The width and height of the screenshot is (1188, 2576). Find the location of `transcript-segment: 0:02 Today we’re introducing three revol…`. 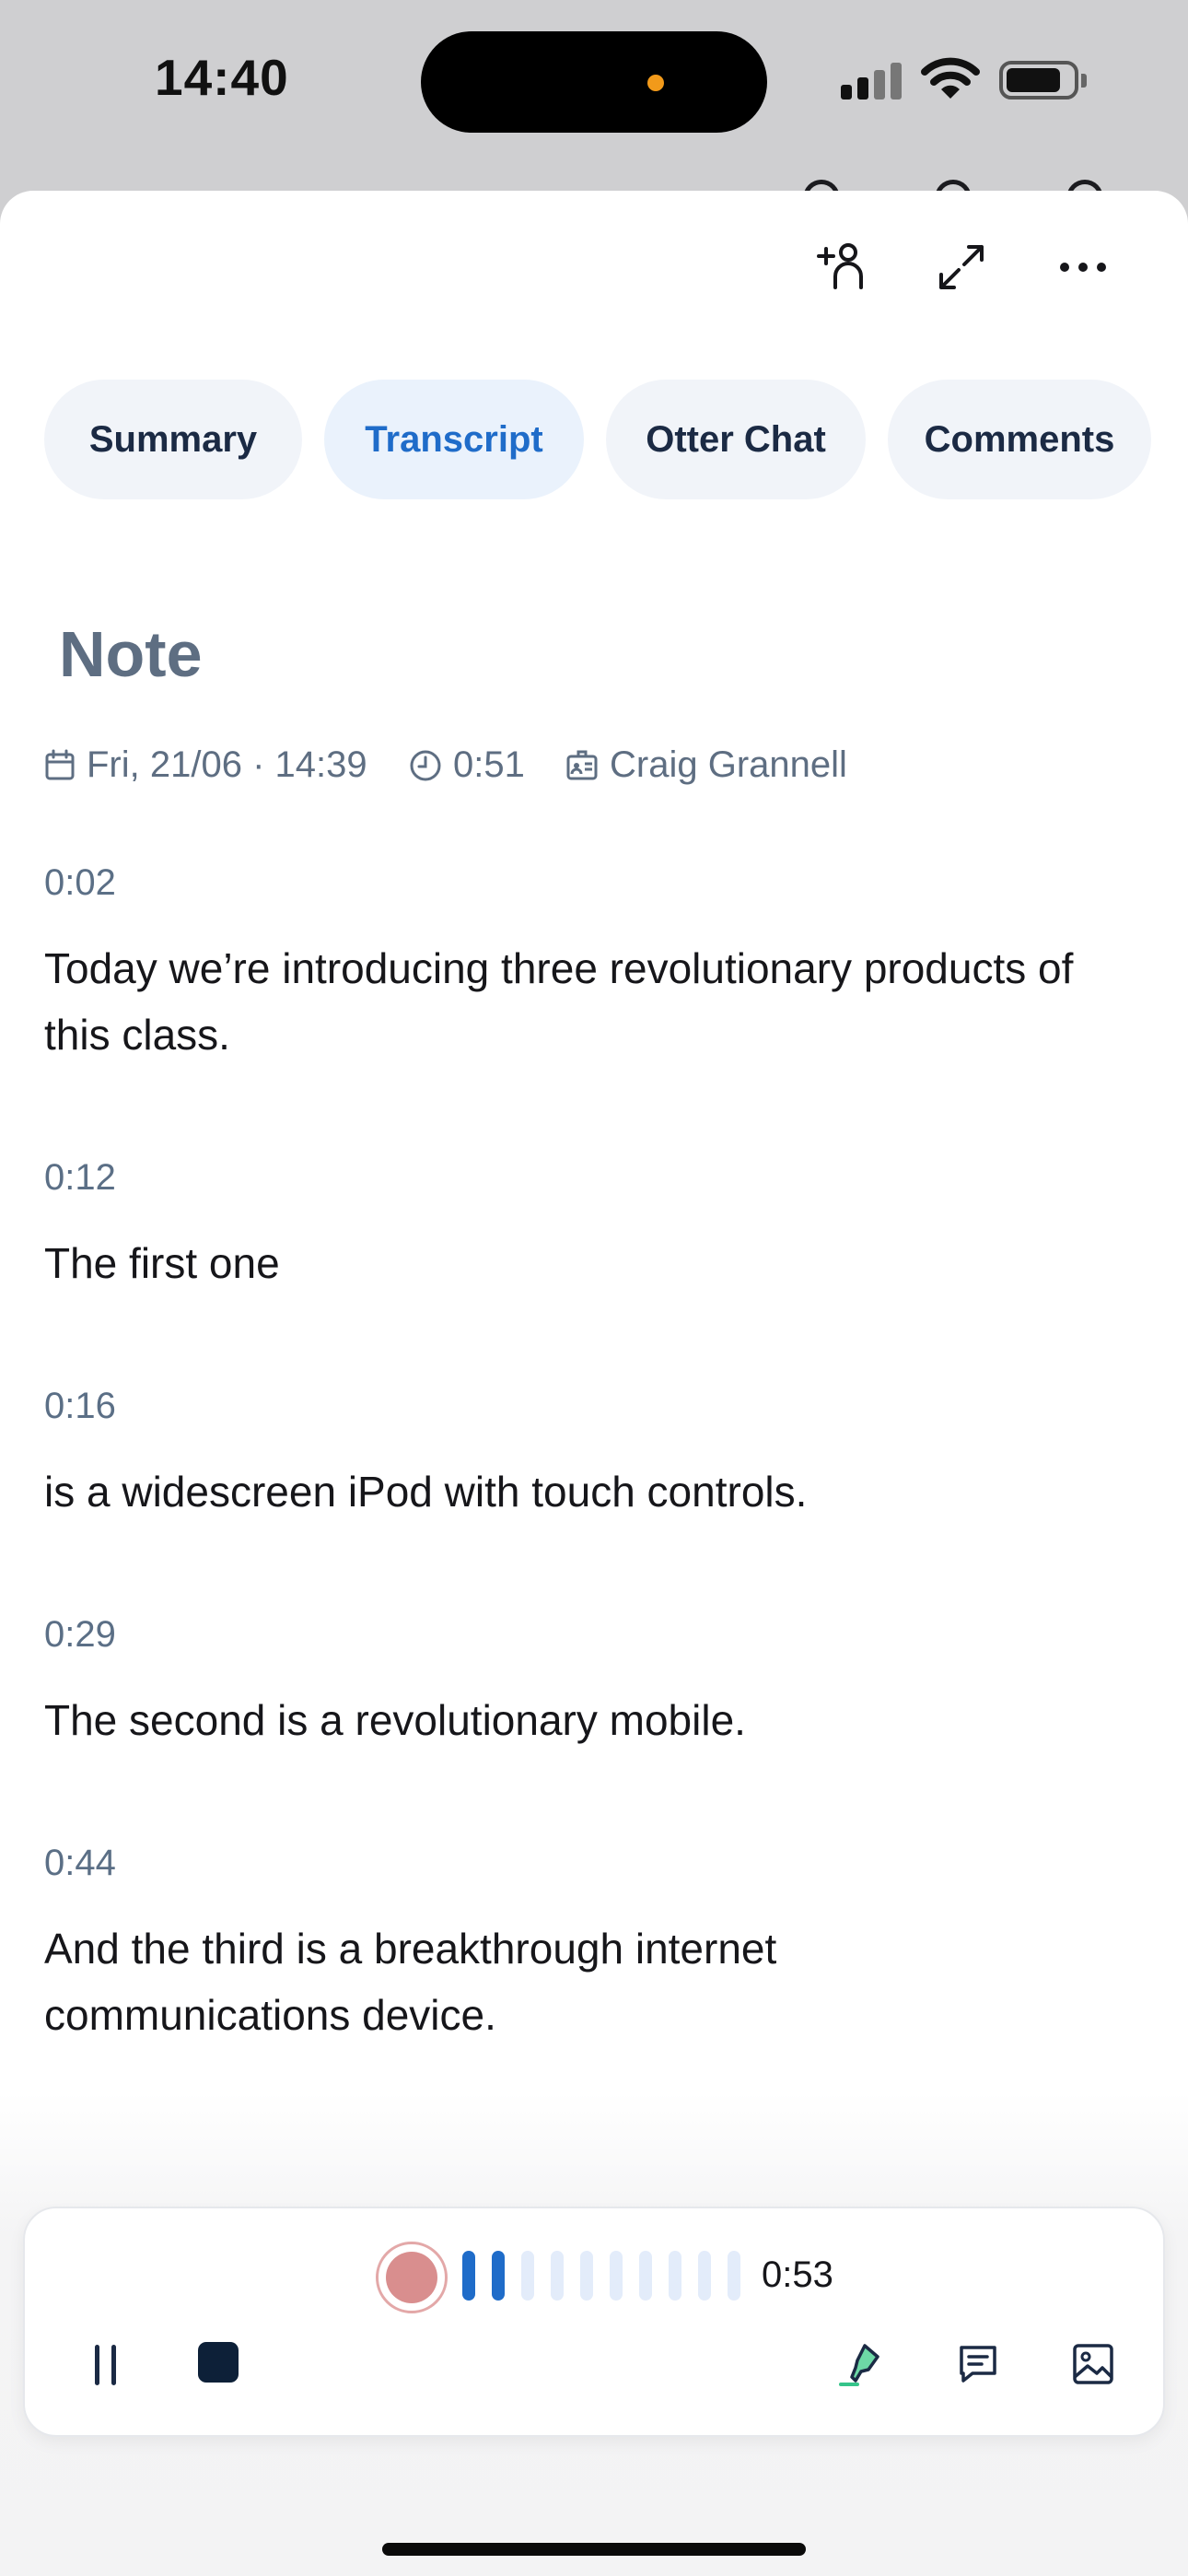

transcript-segment: 0:02 Today we’re introducing three revol… is located at coordinates (596, 965).